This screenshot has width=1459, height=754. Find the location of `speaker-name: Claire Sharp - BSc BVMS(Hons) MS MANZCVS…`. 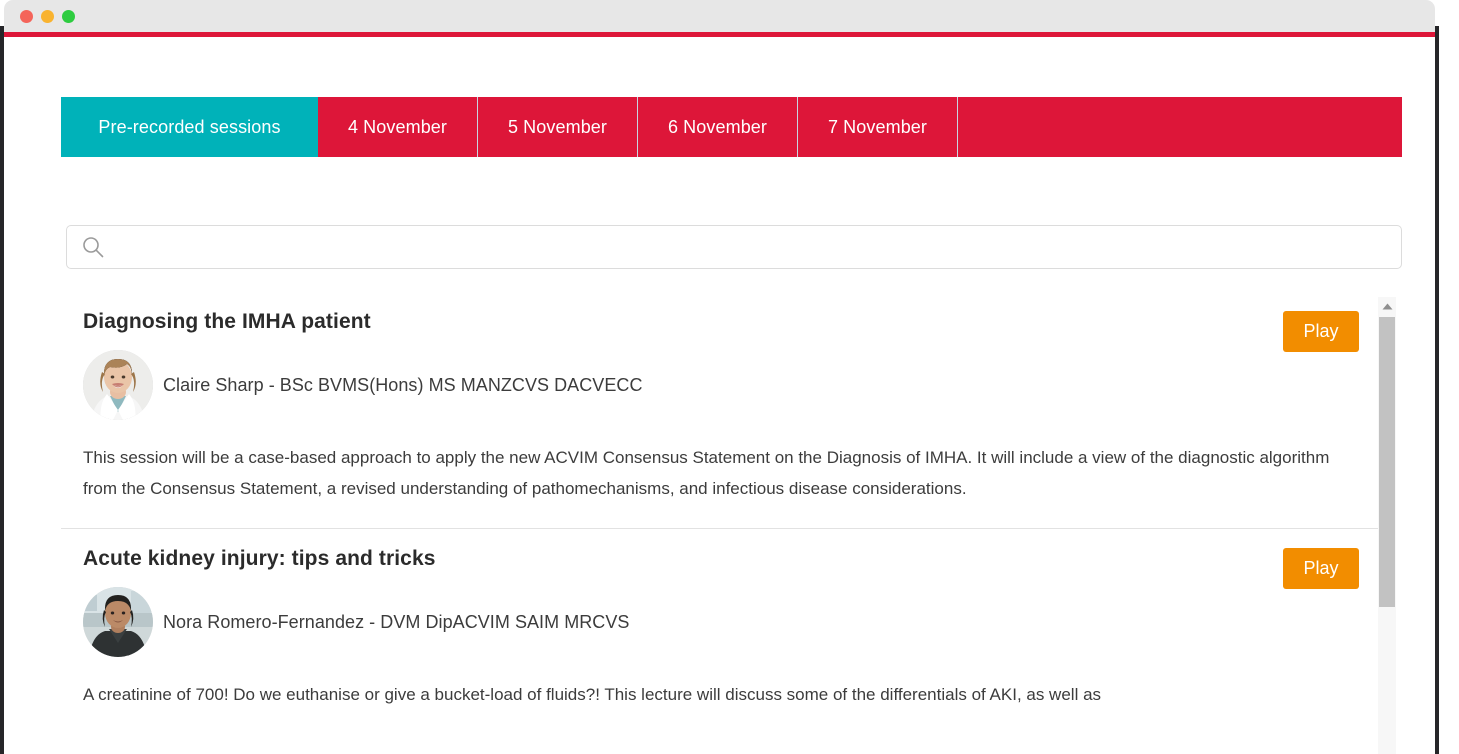

speaker-name: Claire Sharp - BSc BVMS(Hons) MS MANZCVS… is located at coordinates (403, 384).